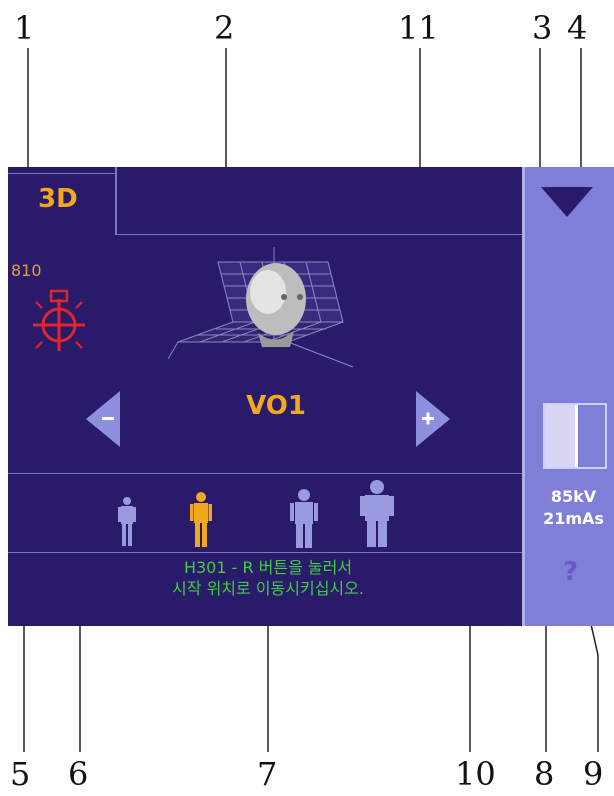 The image size is (614, 796). What do you see at coordinates (265, 552) in the screenshot?
I see `divider-lower` at bounding box center [265, 552].